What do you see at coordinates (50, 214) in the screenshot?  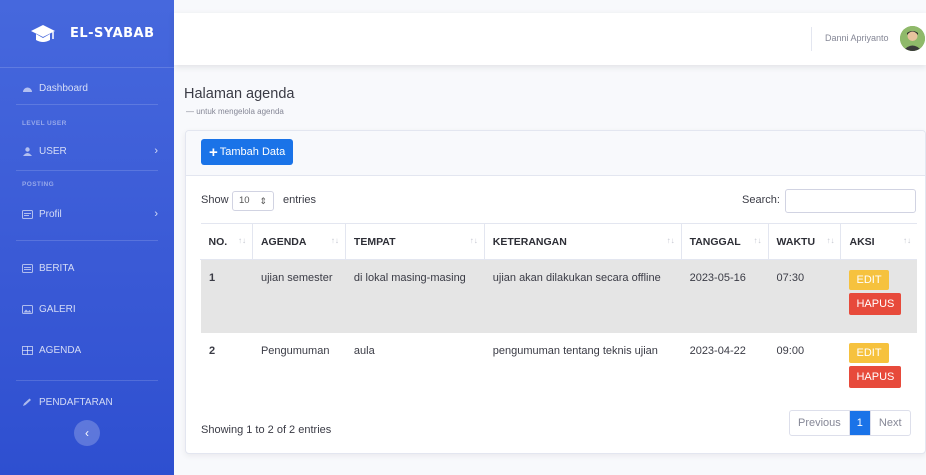 I see `sidebar-item-label: Profil` at bounding box center [50, 214].